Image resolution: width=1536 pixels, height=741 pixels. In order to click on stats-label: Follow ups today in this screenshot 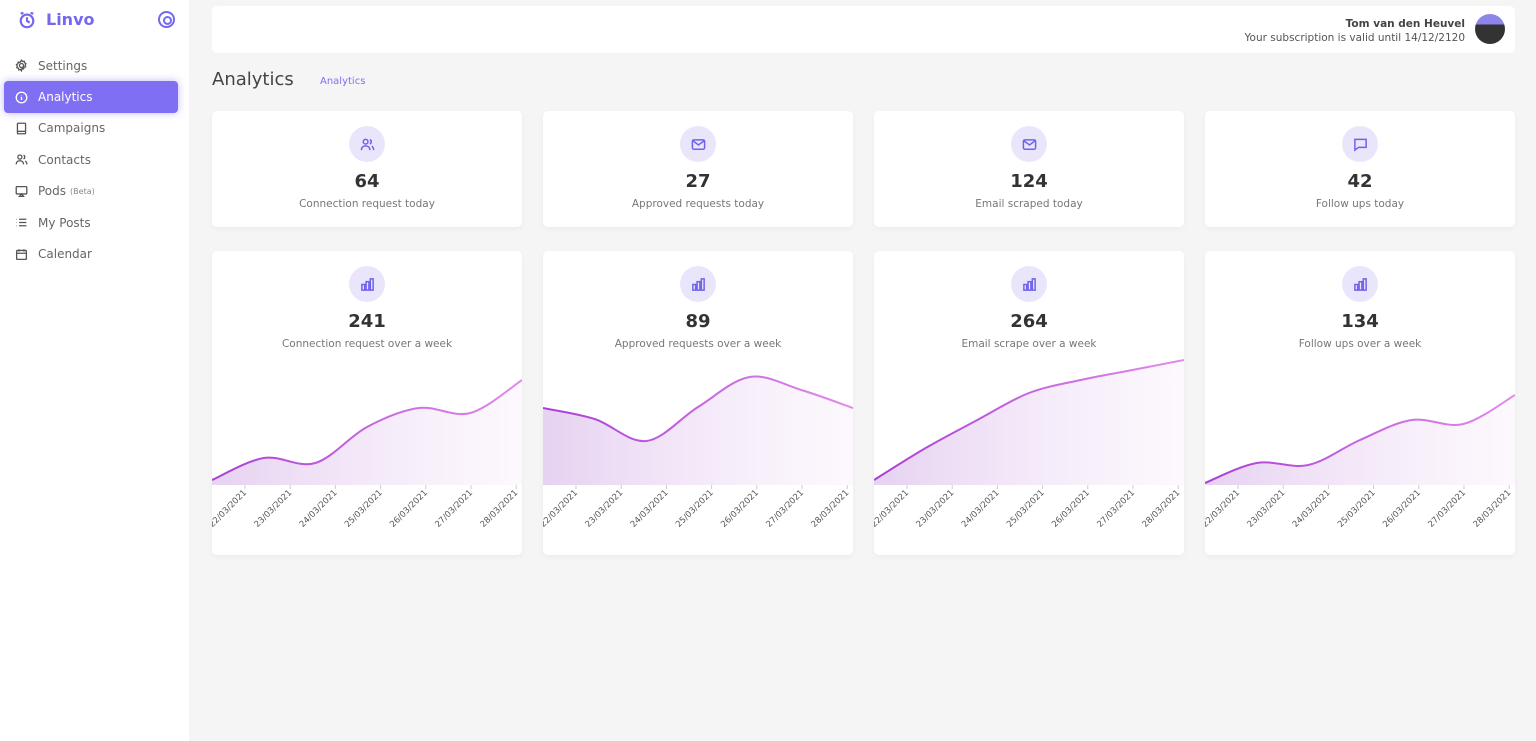, I will do `click(1360, 204)`.